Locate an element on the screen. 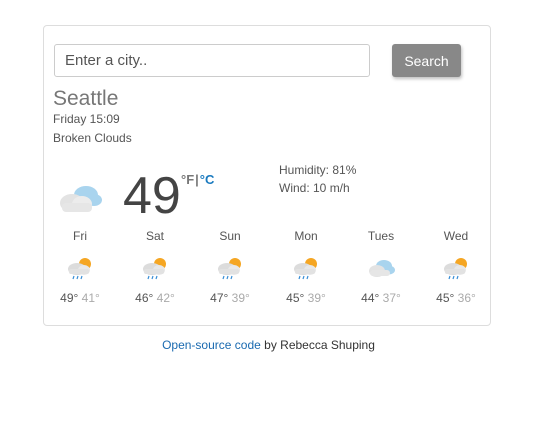 The height and width of the screenshot is (445, 537). humidity-readout: Humidity: 81% is located at coordinates (318, 170).